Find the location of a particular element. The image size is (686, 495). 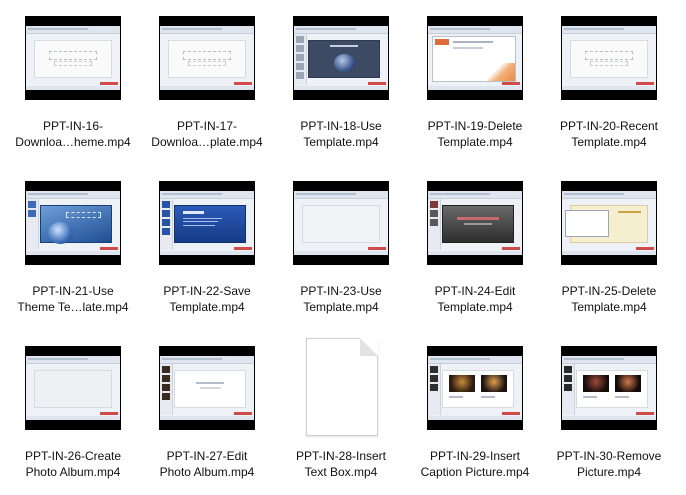

file-item: PPT-IN-27-Edit Photo Album.mp4 is located at coordinates (207, 417).